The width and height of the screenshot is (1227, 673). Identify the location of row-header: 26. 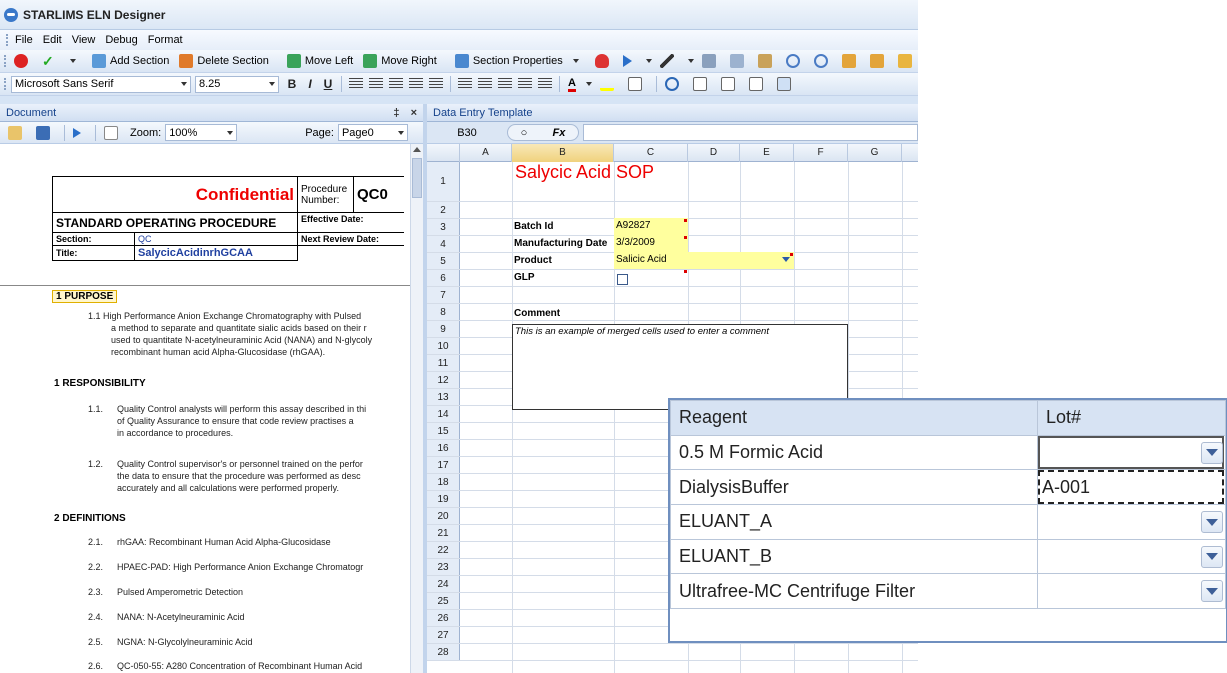
(443, 618).